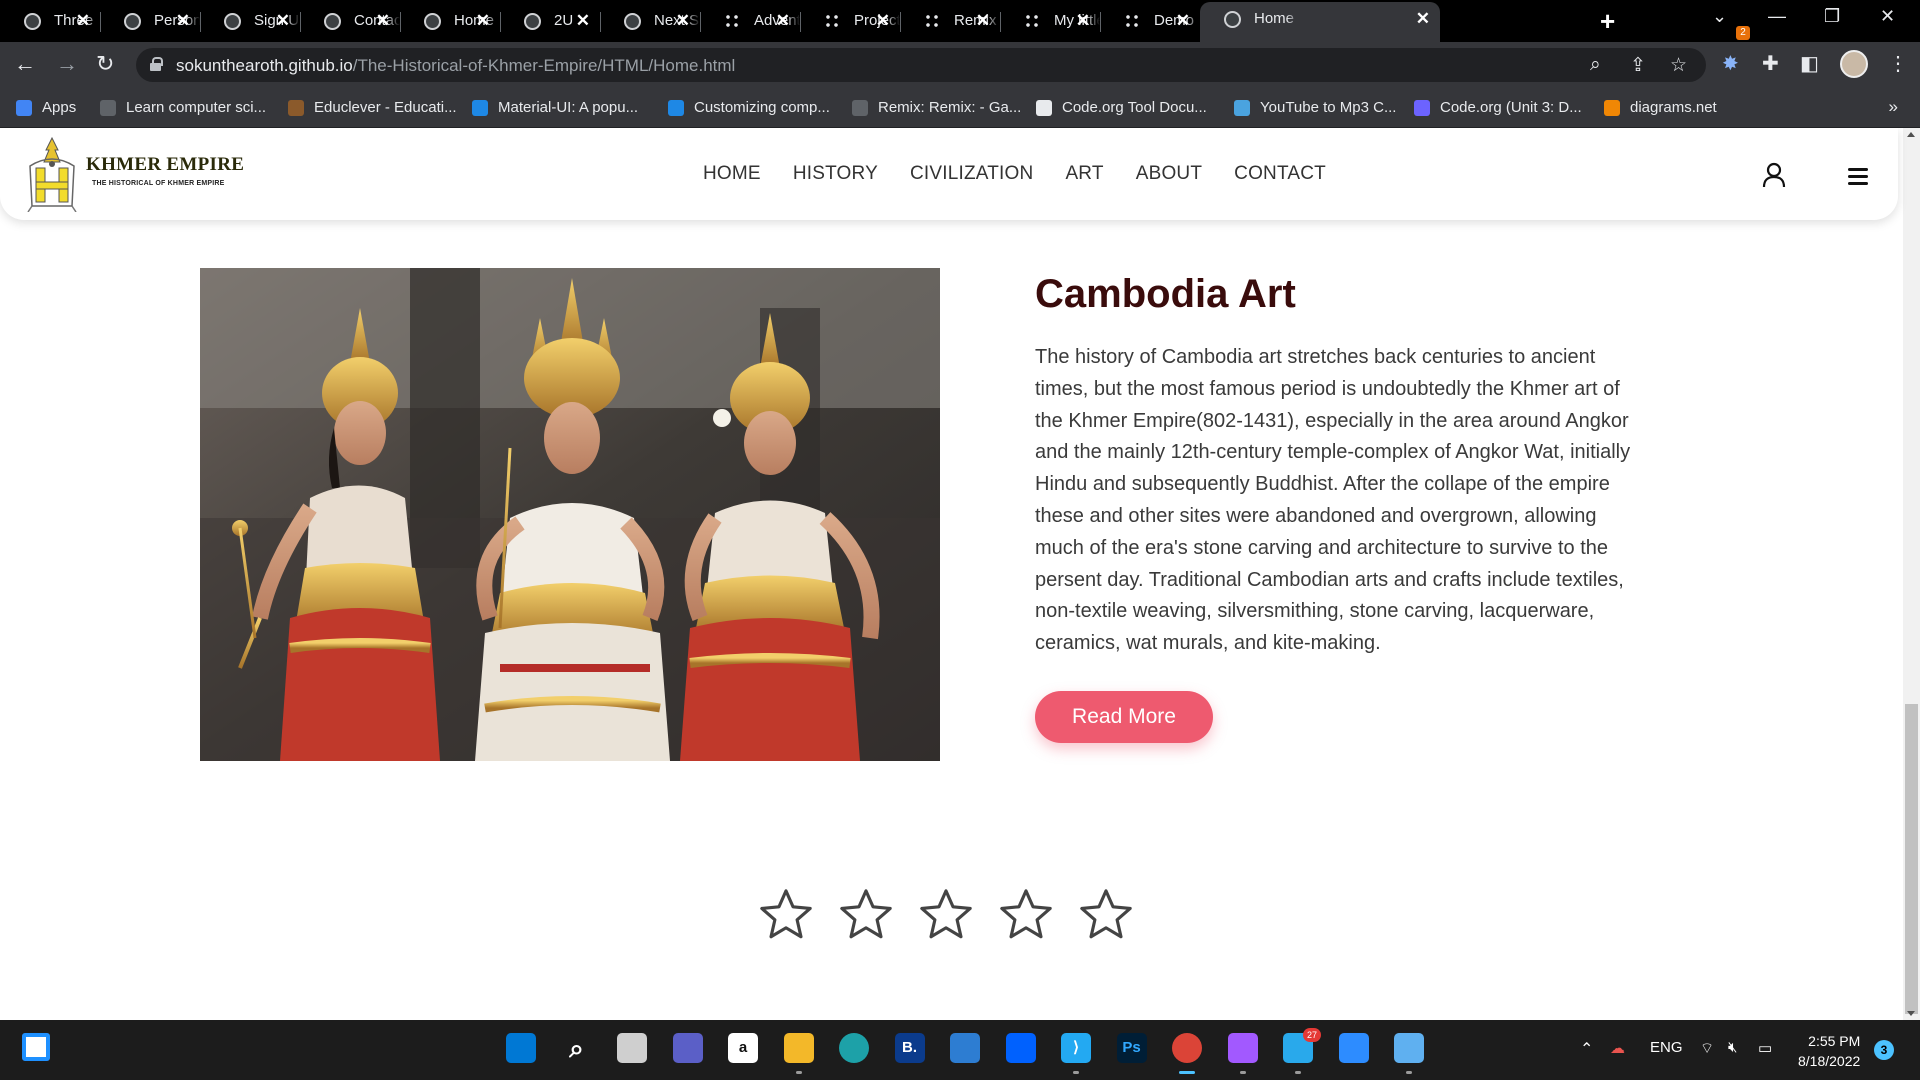 Image resolution: width=1920 pixels, height=1080 pixels. Describe the element at coordinates (1911, 1013) in the screenshot. I see `scroll-down-arrow-icon` at that location.